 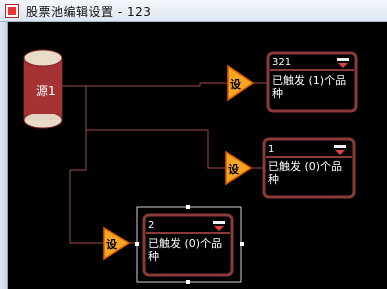 I want to click on resize-handle-left, so click(x=137, y=244).